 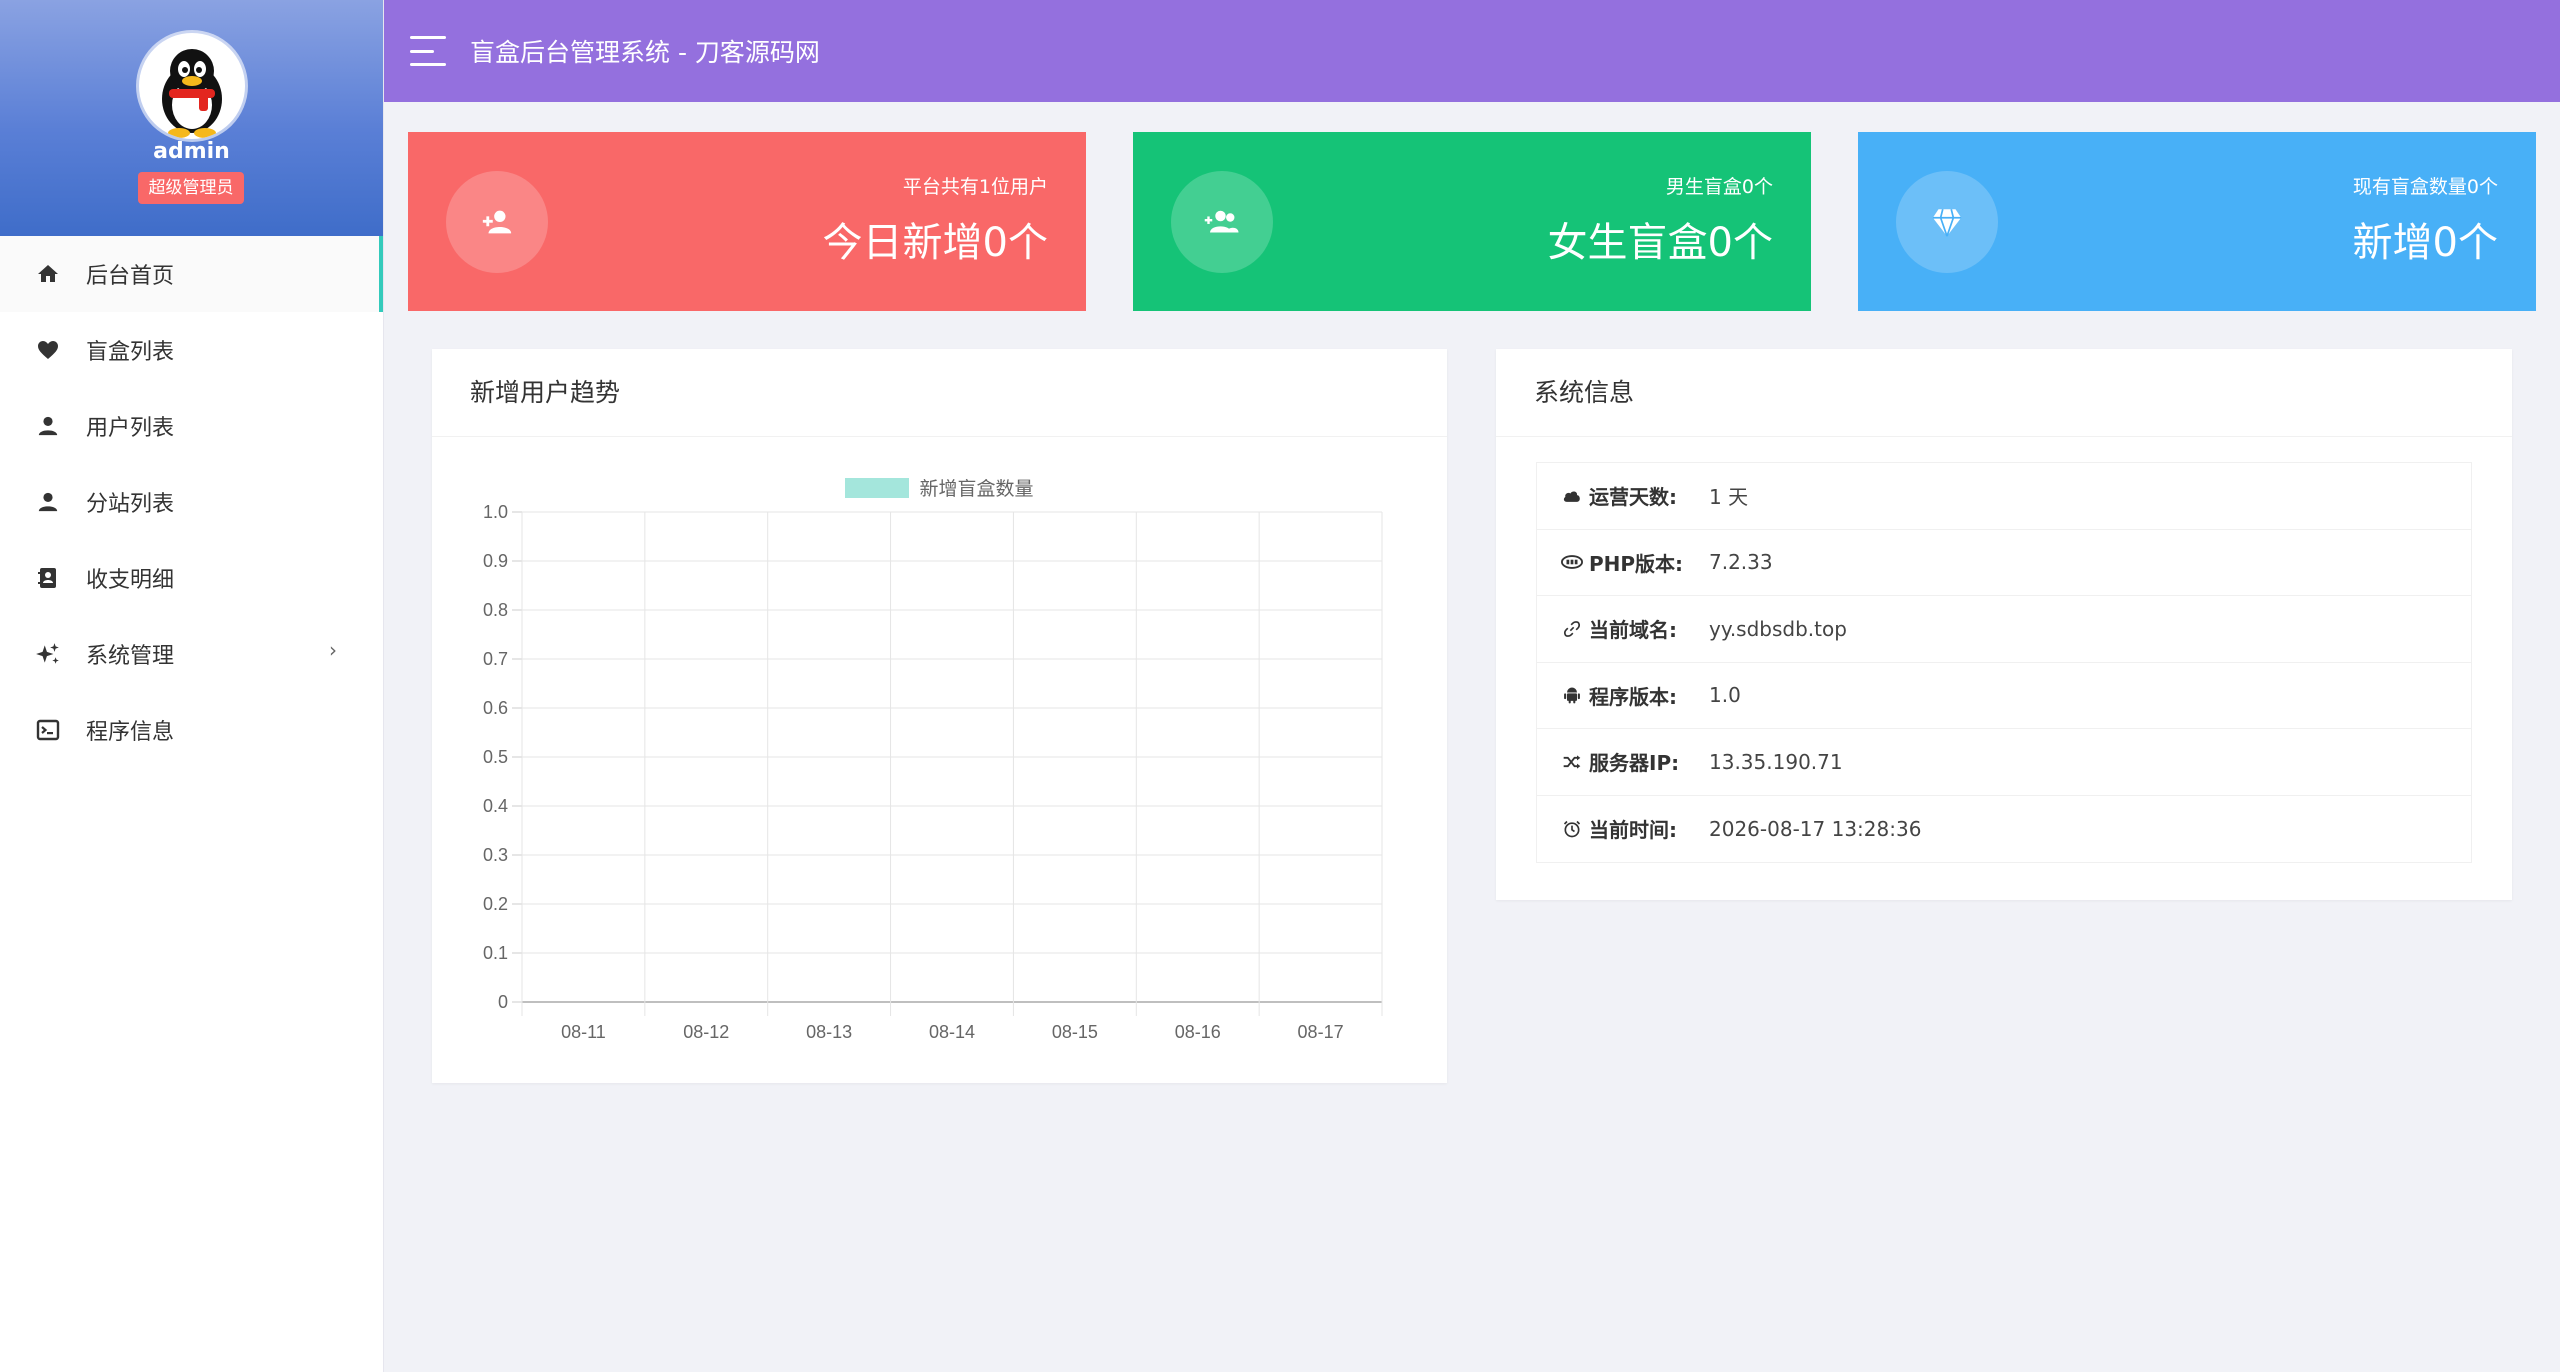 I want to click on sysinfo-row-time: 当前时间: 2026-08-17 13:28:36, so click(x=2004, y=829).